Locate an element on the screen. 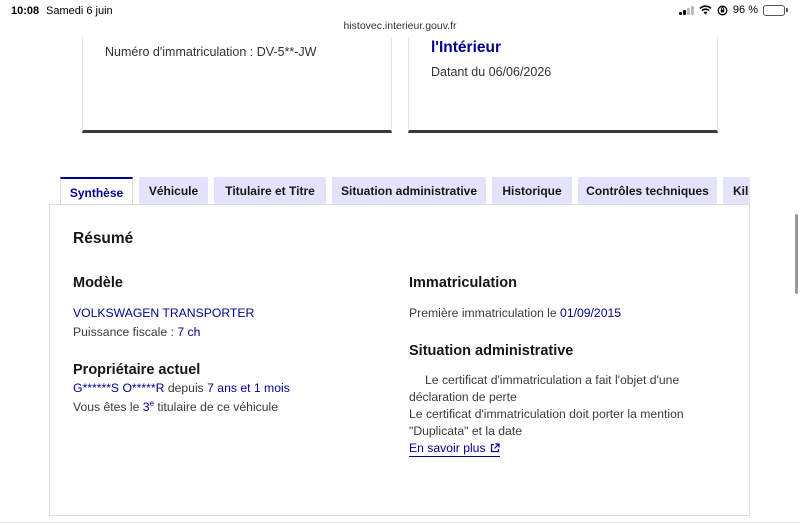  summary-title: Résumé is located at coordinates (103, 238).